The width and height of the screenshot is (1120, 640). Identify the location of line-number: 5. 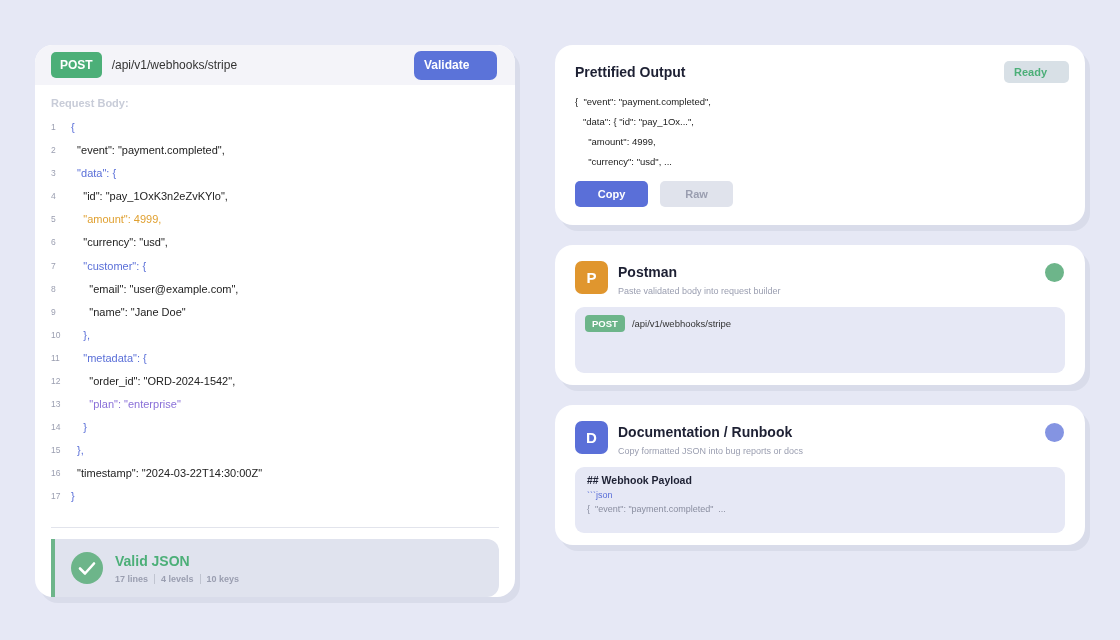
(54, 219).